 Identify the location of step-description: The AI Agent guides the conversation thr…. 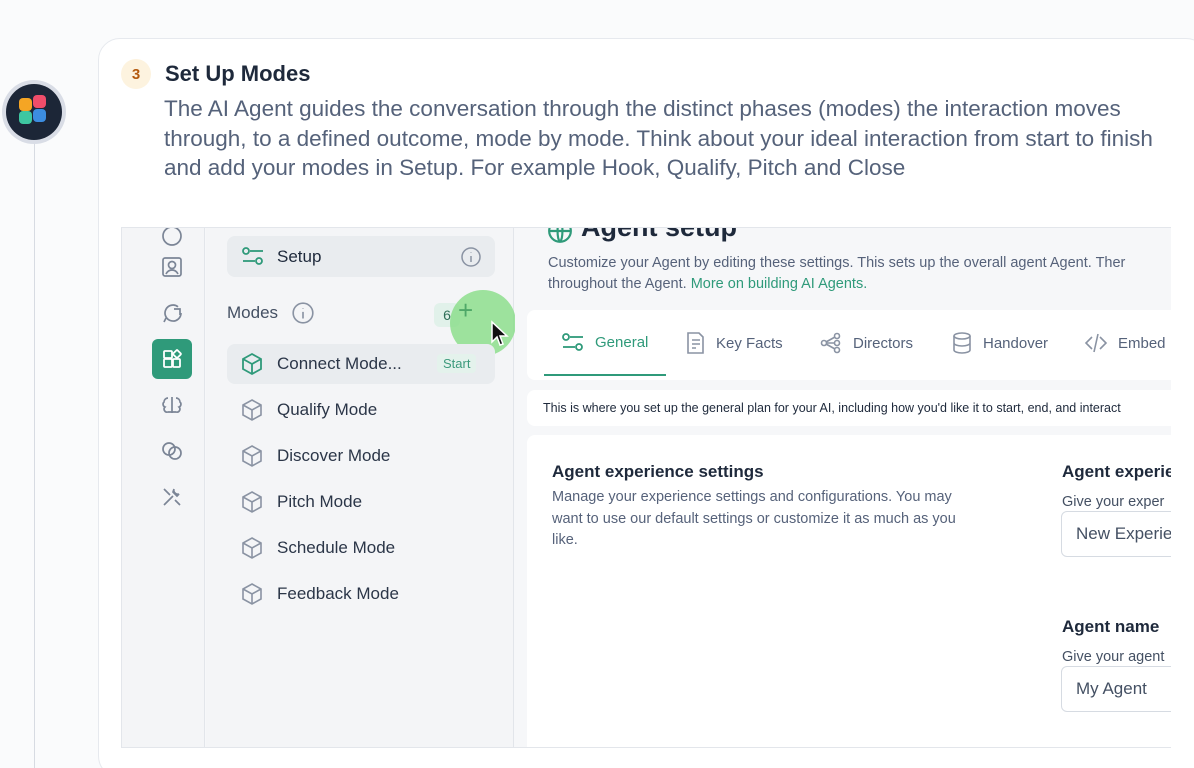
(658, 138).